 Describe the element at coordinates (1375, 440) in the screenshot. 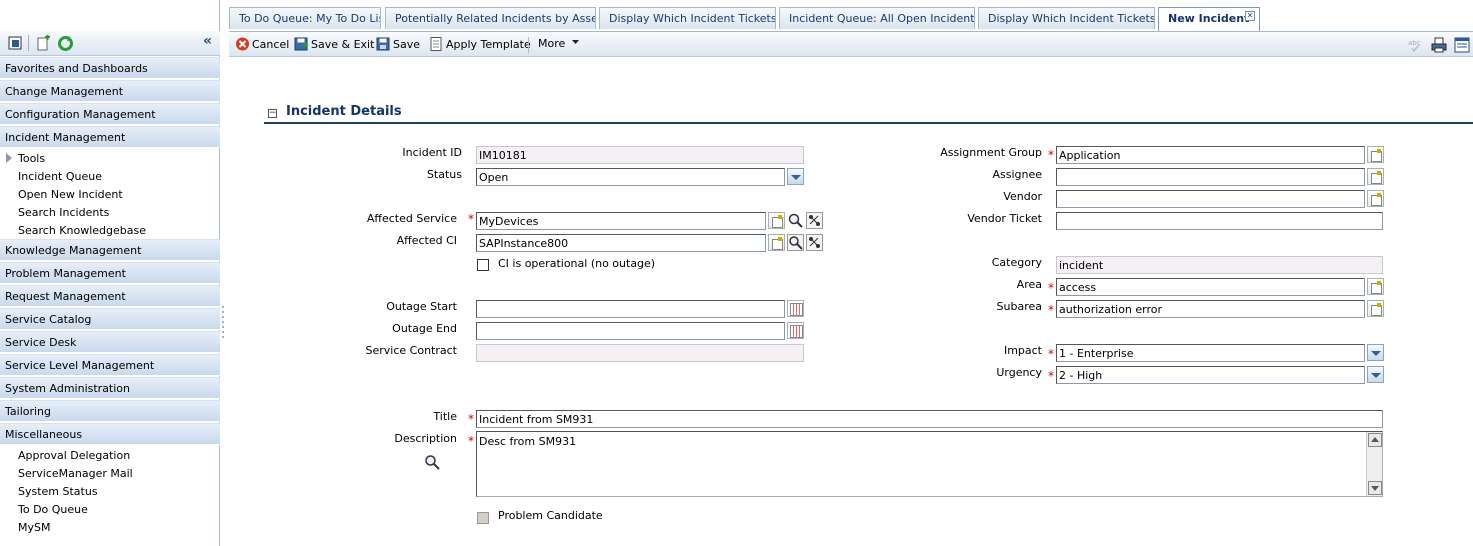

I see `scroll-up-icon` at that location.